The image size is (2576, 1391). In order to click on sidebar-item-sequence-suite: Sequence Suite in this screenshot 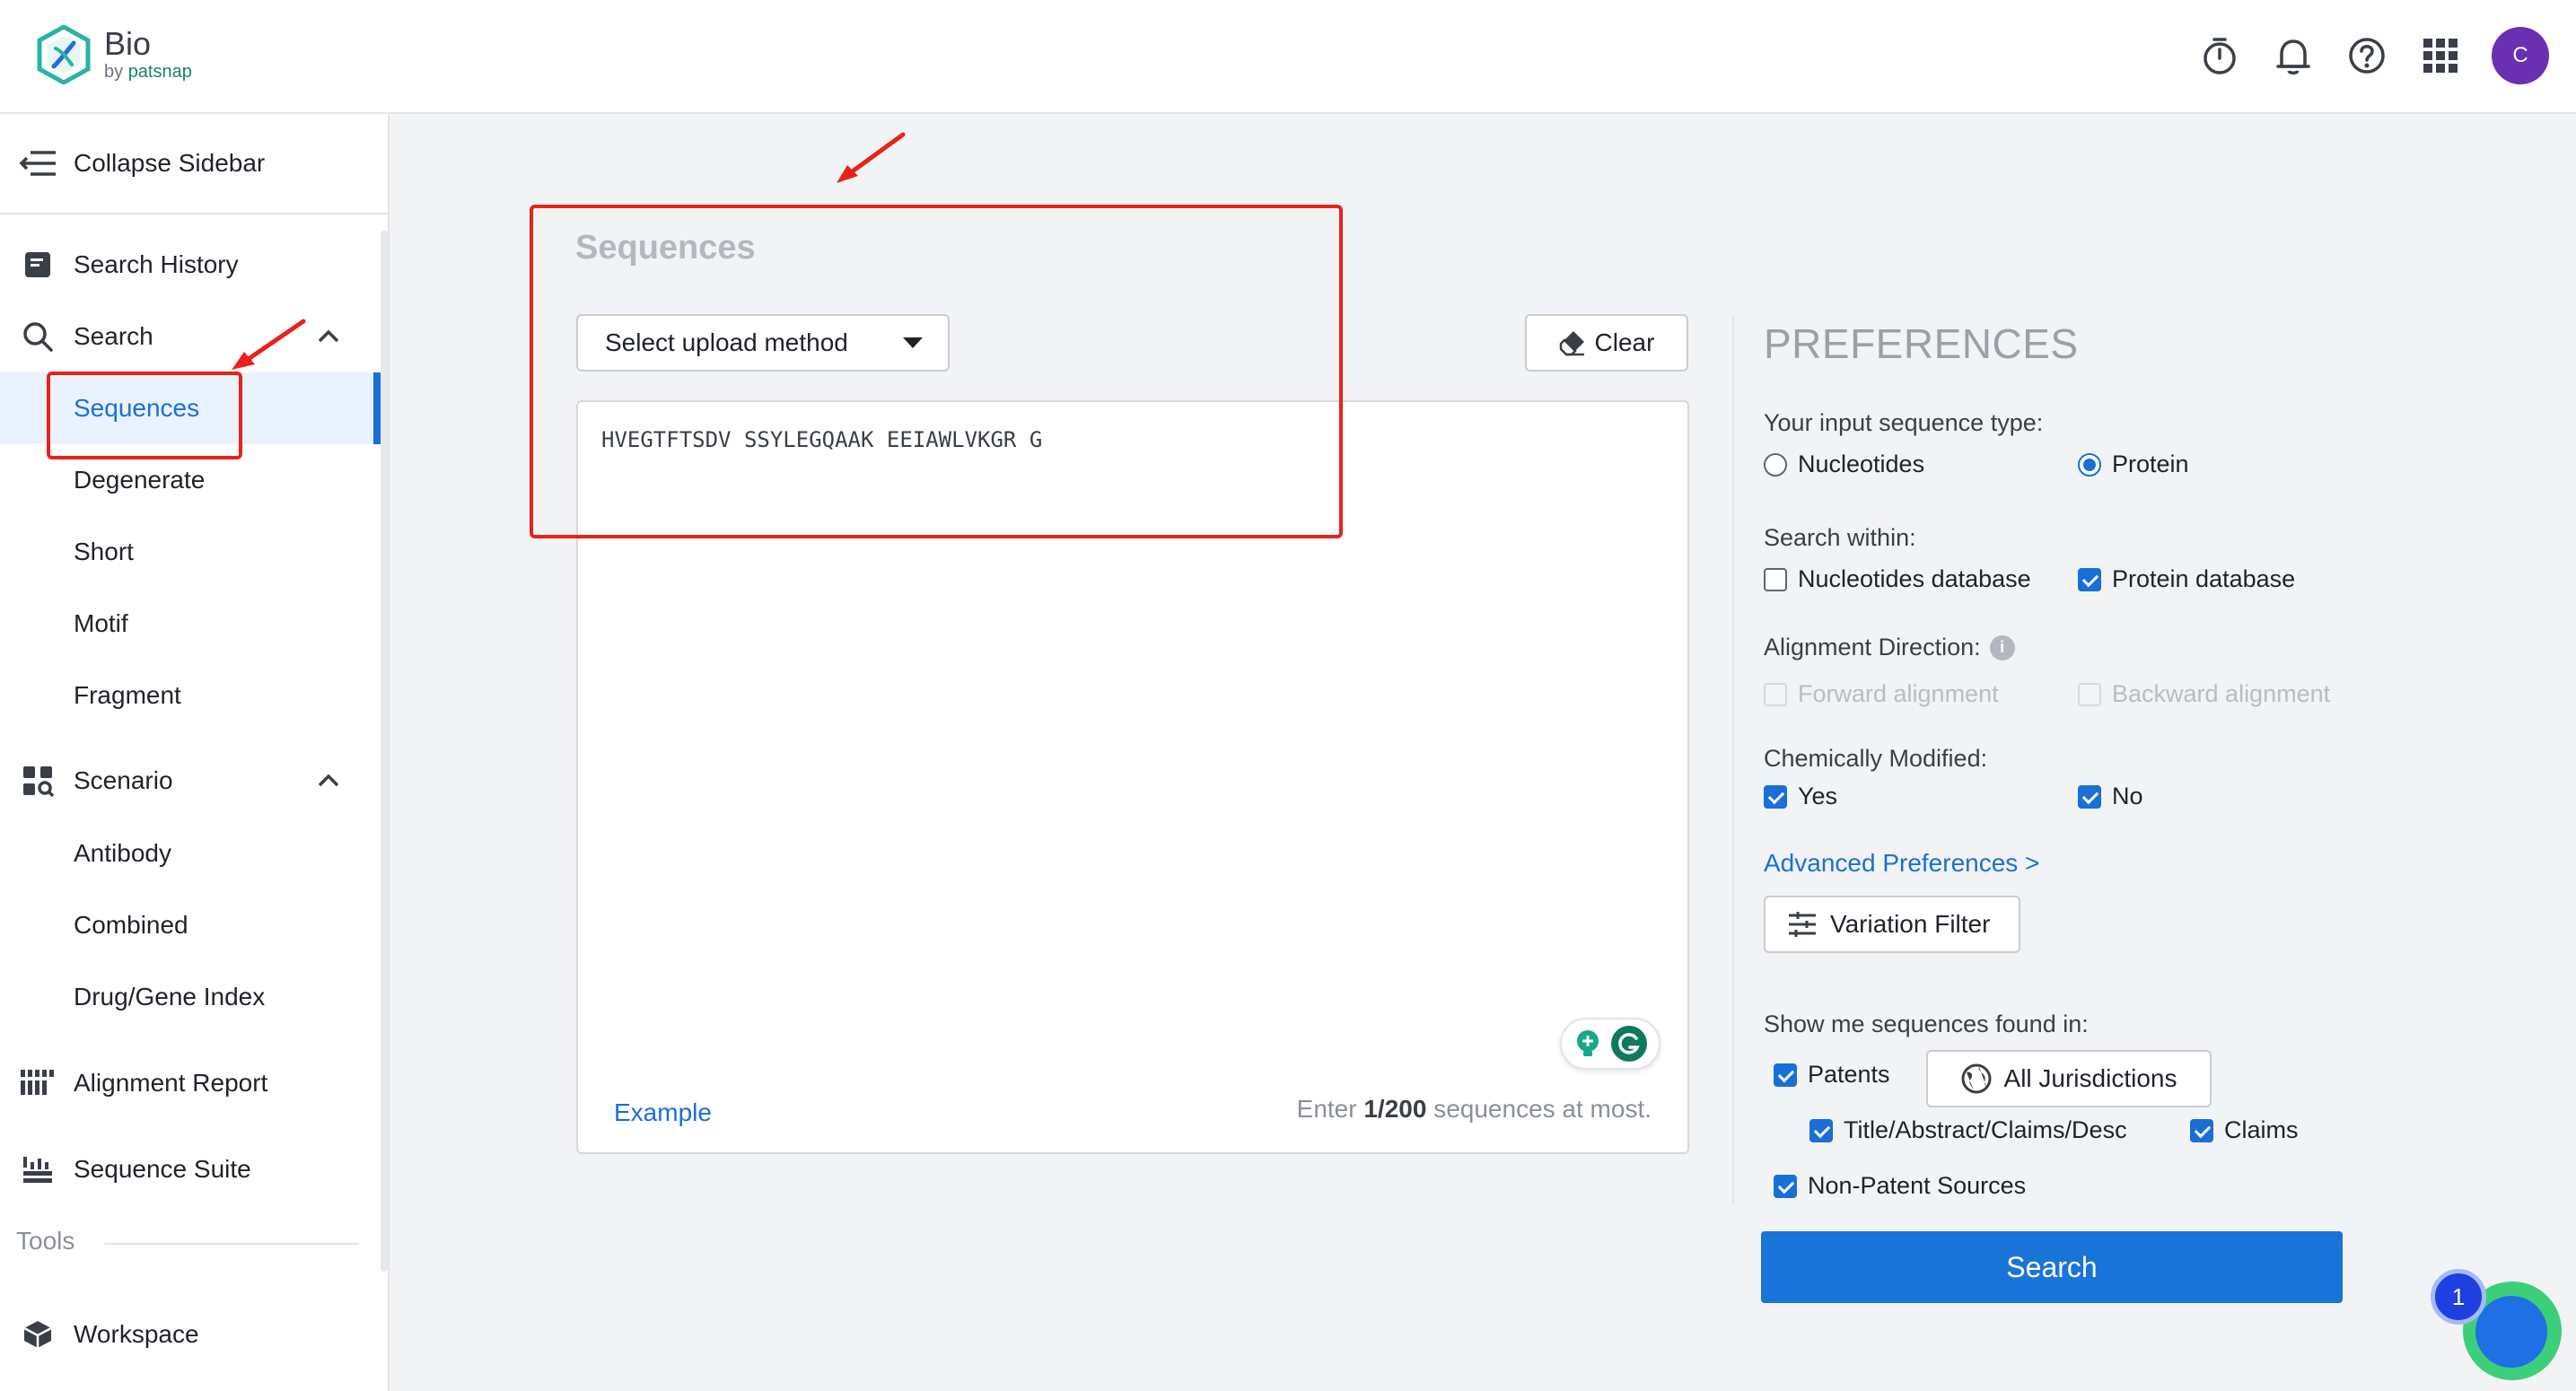, I will do `click(188, 1169)`.